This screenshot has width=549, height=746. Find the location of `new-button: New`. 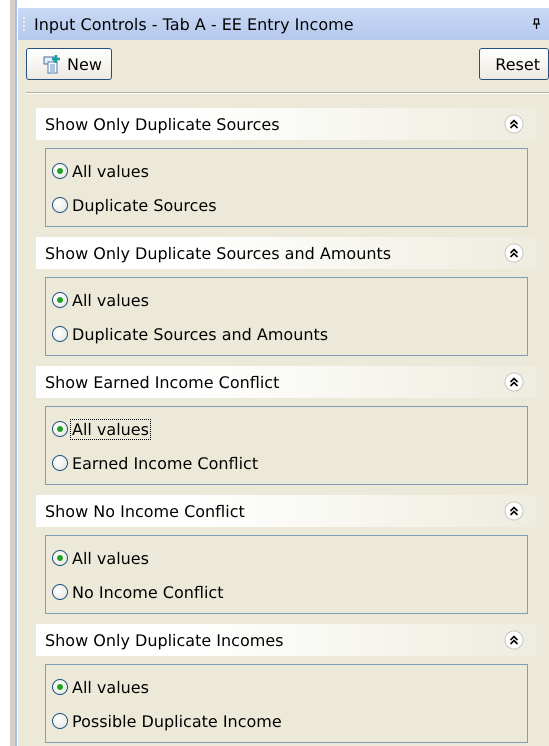

new-button: New is located at coordinates (69, 64).